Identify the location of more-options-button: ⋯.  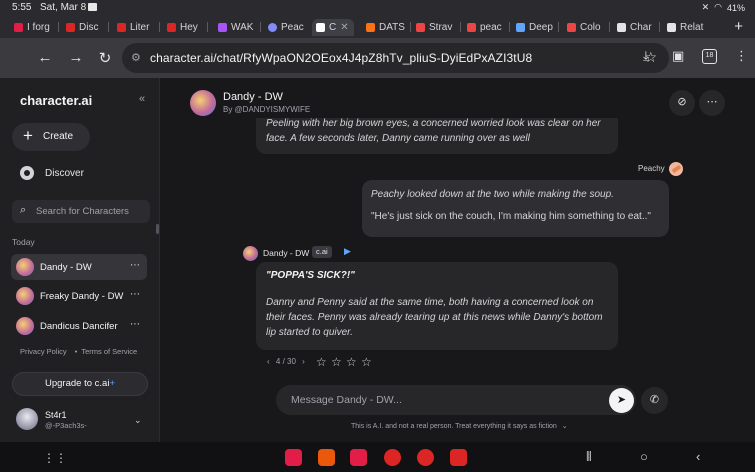
(712, 103).